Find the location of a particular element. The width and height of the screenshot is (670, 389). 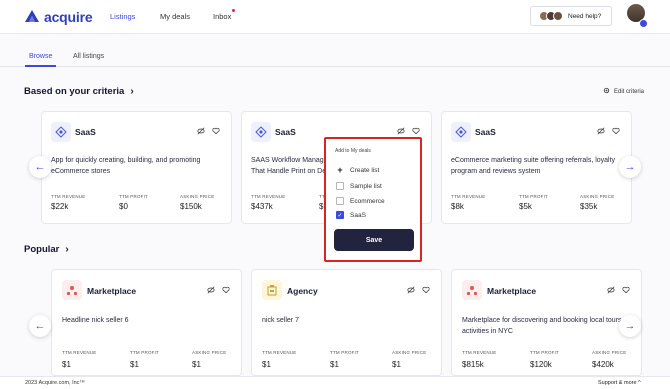

nav-inbox: Inbox is located at coordinates (224, 15).